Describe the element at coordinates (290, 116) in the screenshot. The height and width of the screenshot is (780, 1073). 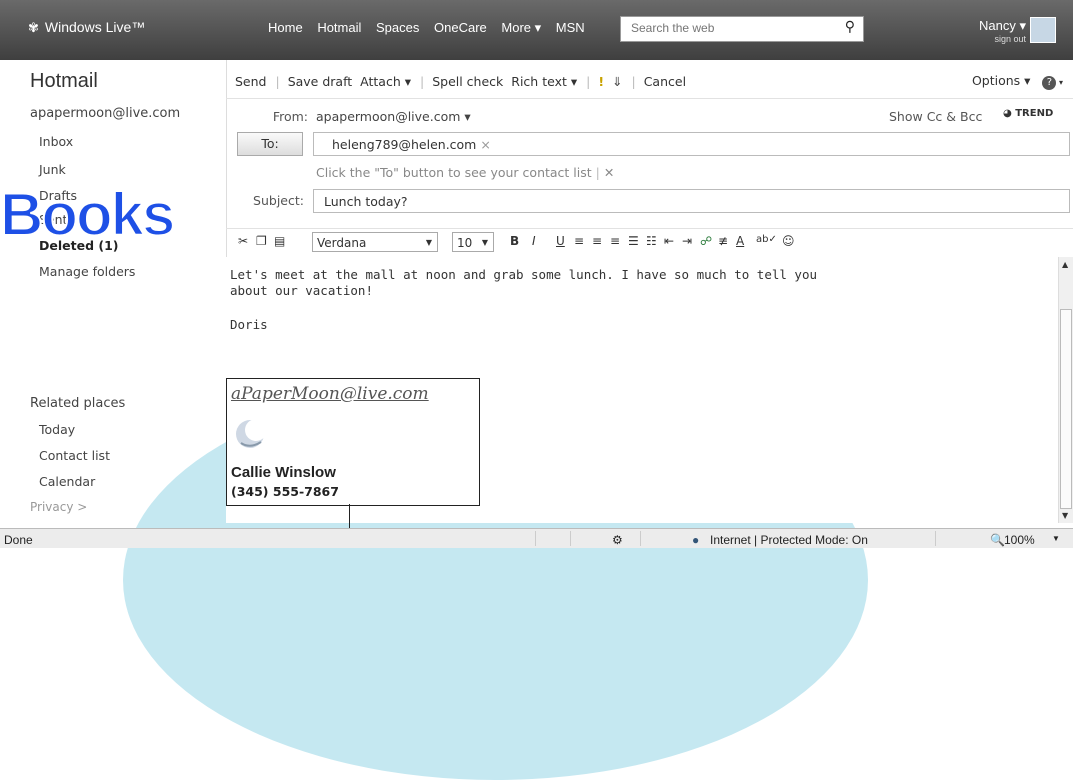
I see `from-label: From:` at that location.